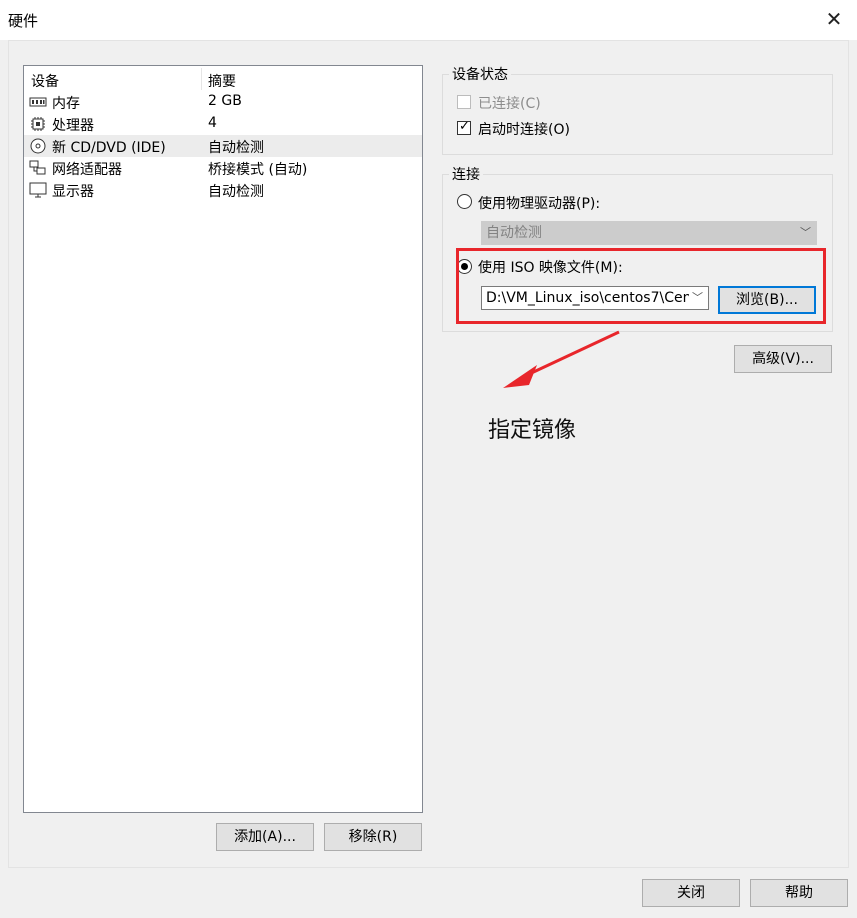 The width and height of the screenshot is (857, 918). Describe the element at coordinates (805, 232) in the screenshot. I see `chevron-down-icon: ﹀` at that location.